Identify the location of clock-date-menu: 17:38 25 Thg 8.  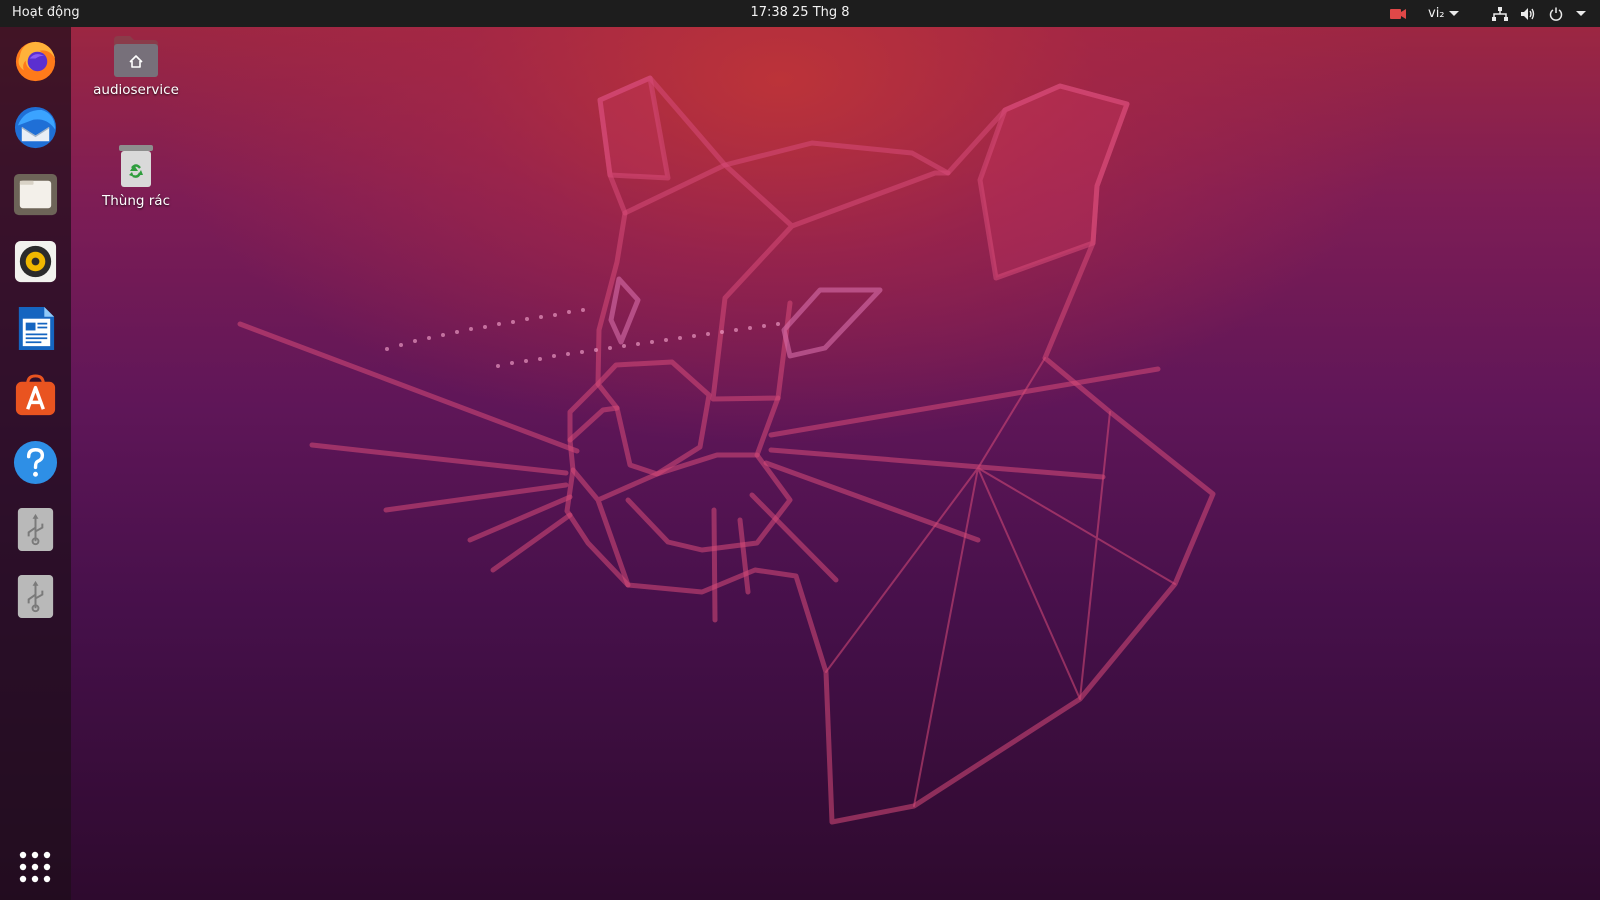
(799, 12).